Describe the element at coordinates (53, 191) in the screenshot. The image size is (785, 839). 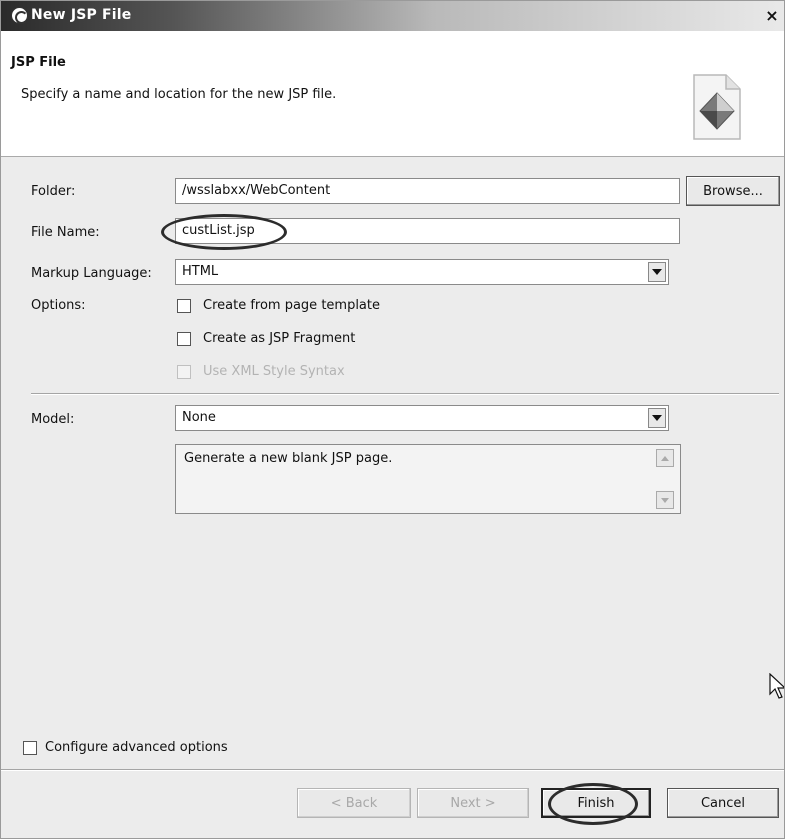
I see `folder-label: Folder:` at that location.